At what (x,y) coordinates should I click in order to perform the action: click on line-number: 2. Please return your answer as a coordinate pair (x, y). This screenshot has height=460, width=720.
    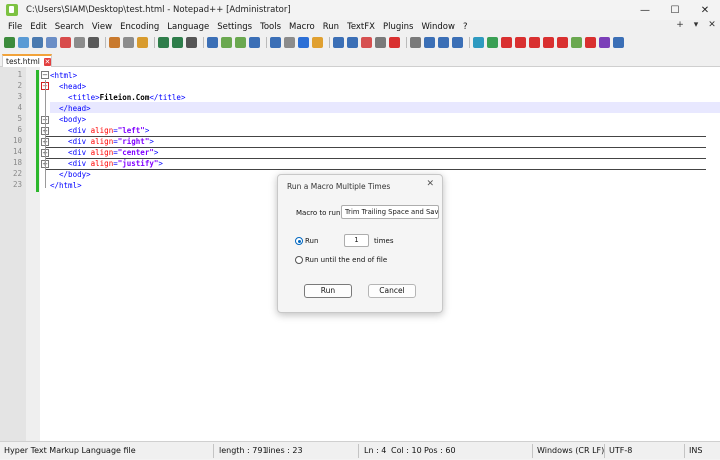
    Looking at the image, I should click on (19, 85).